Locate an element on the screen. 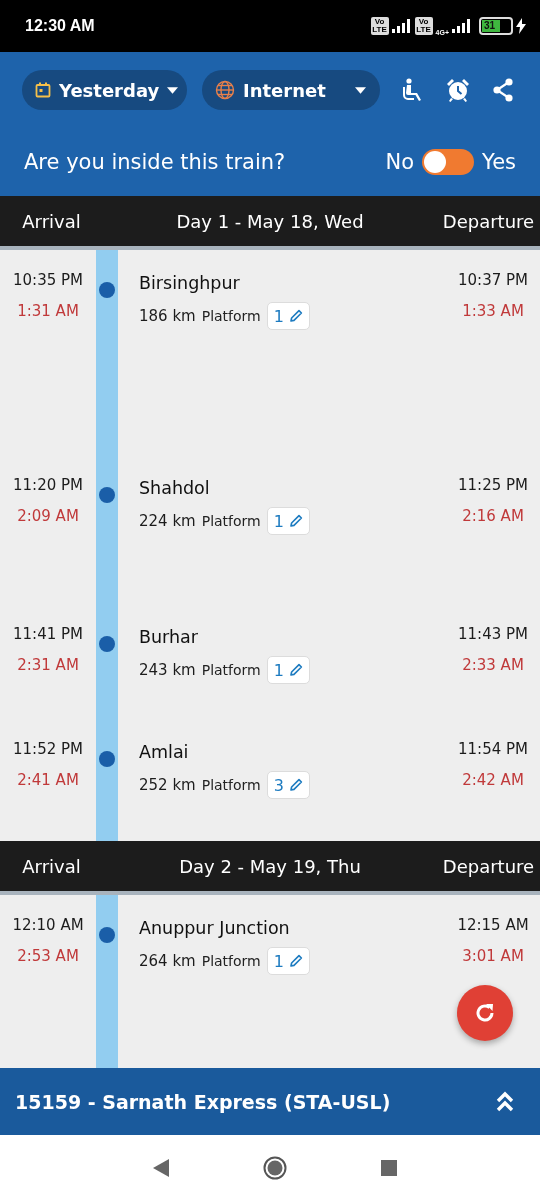 The image size is (540, 1200). status-time: 12:30 AM is located at coordinates (60, 26).